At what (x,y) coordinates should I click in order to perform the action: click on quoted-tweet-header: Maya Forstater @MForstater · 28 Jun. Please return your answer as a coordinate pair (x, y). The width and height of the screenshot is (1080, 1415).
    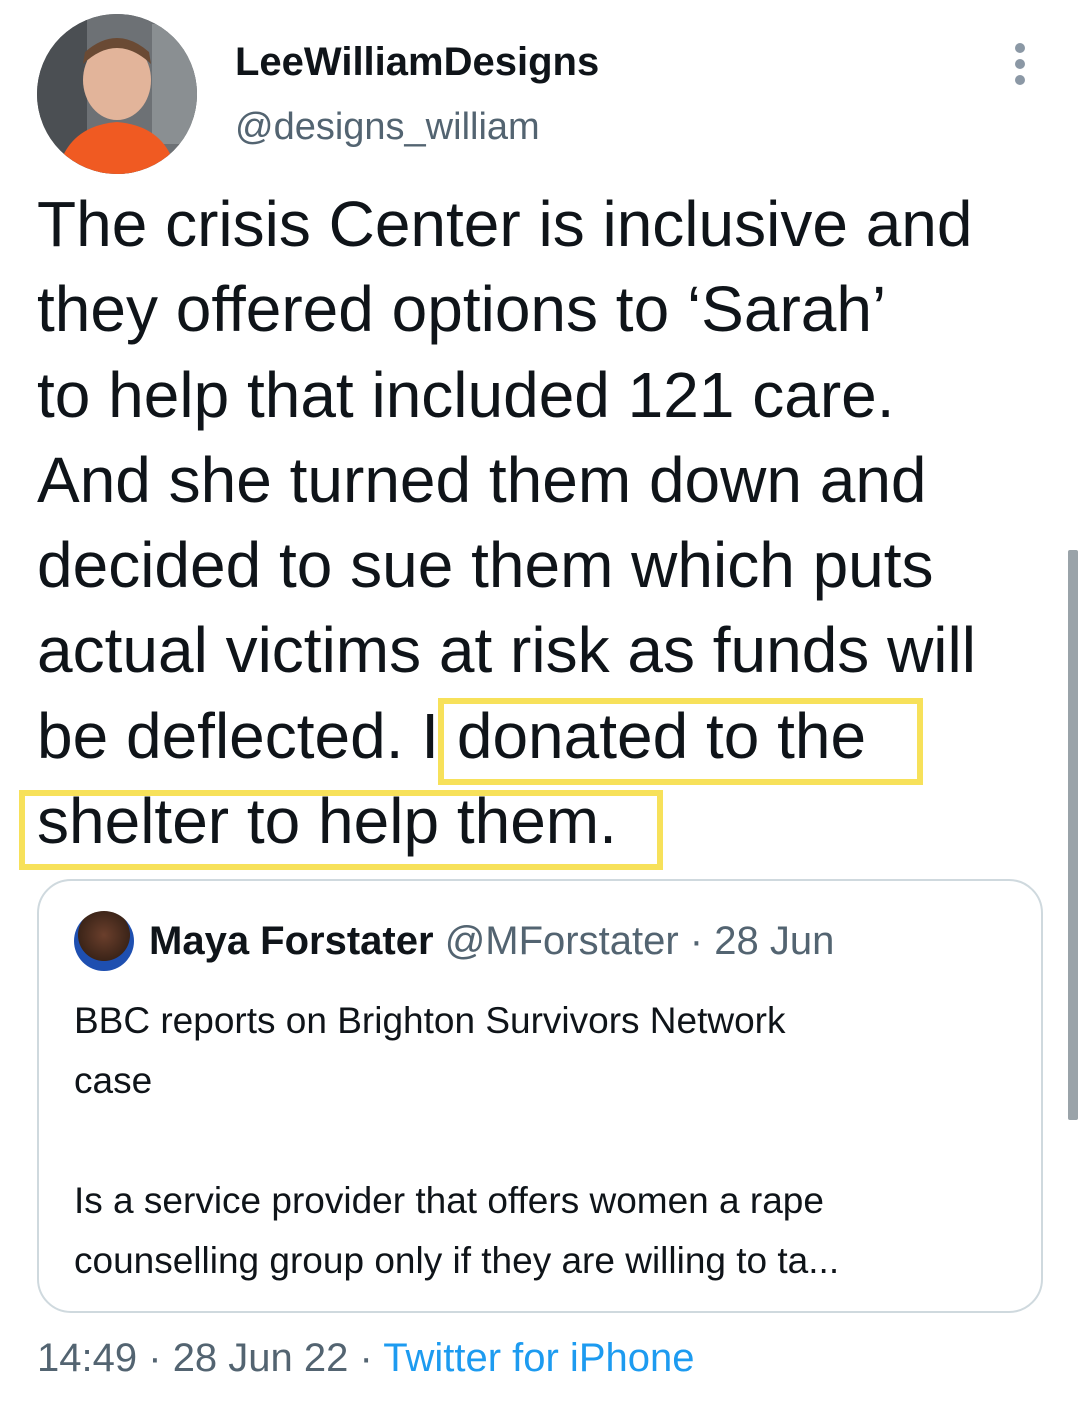
    Looking at the image, I should click on (491, 941).